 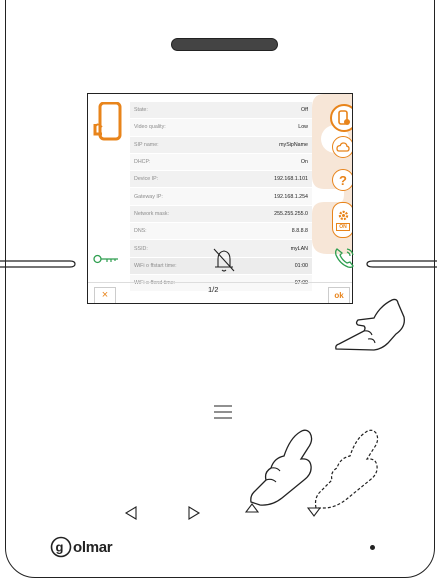 What do you see at coordinates (342, 473) in the screenshot?
I see `hand-pointer-outline-icon` at bounding box center [342, 473].